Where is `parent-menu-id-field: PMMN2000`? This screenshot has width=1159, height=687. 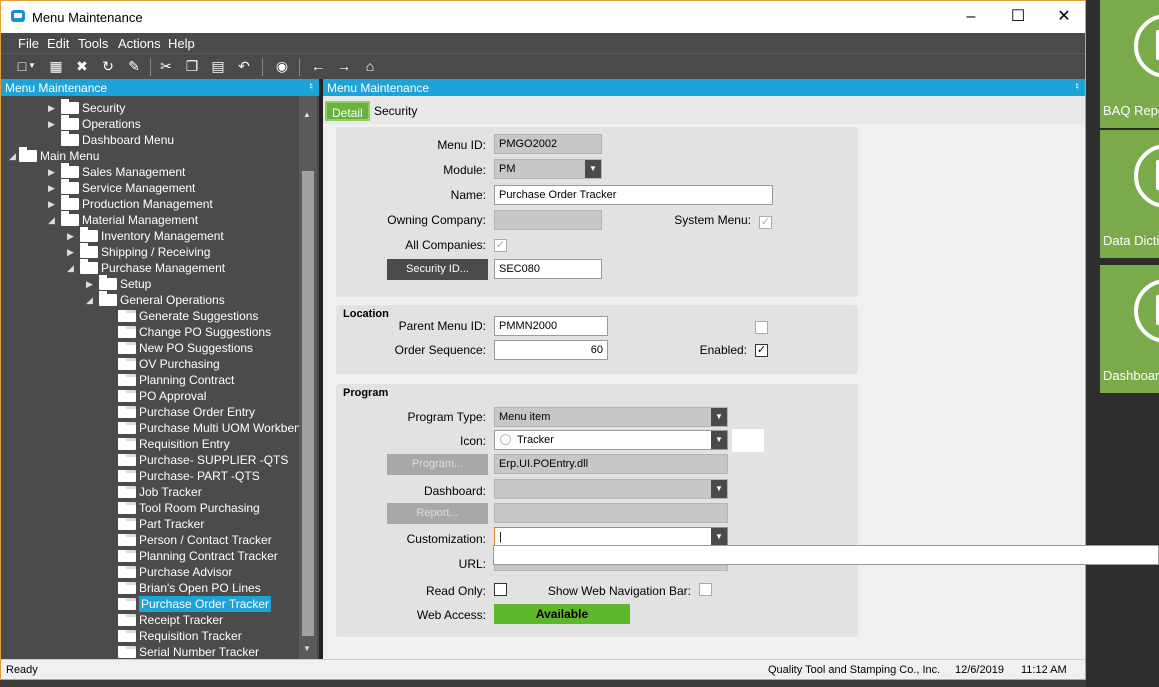 parent-menu-id-field: PMMN2000 is located at coordinates (551, 326).